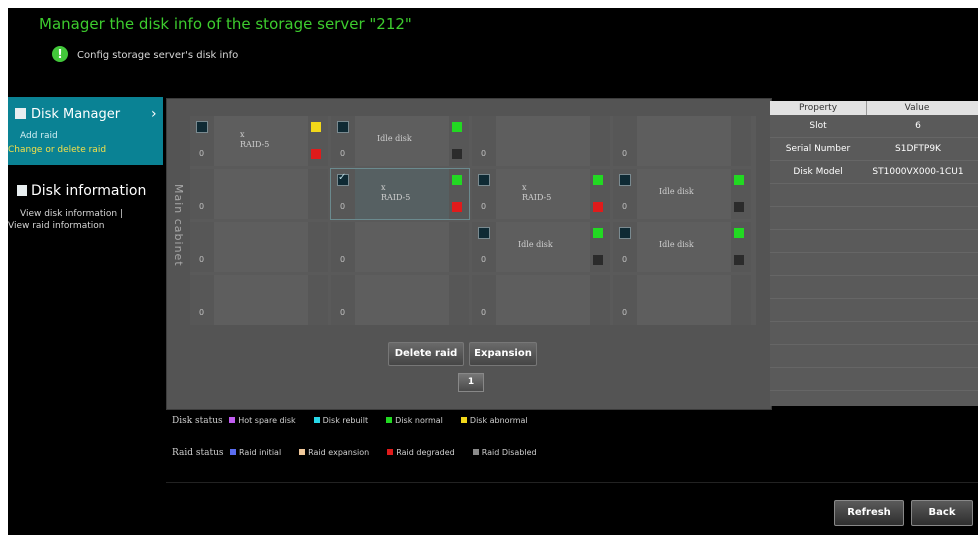 This screenshot has height=535, width=978. Describe the element at coordinates (471, 382) in the screenshot. I see `page-1-button: 1` at that location.